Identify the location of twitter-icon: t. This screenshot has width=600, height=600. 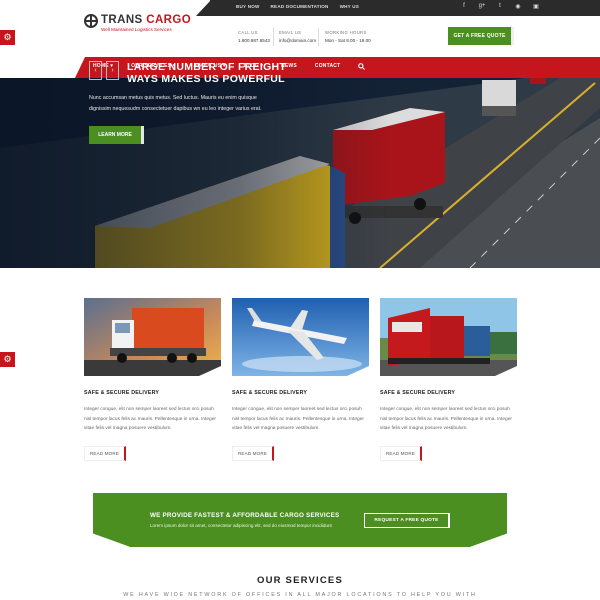
(500, 6).